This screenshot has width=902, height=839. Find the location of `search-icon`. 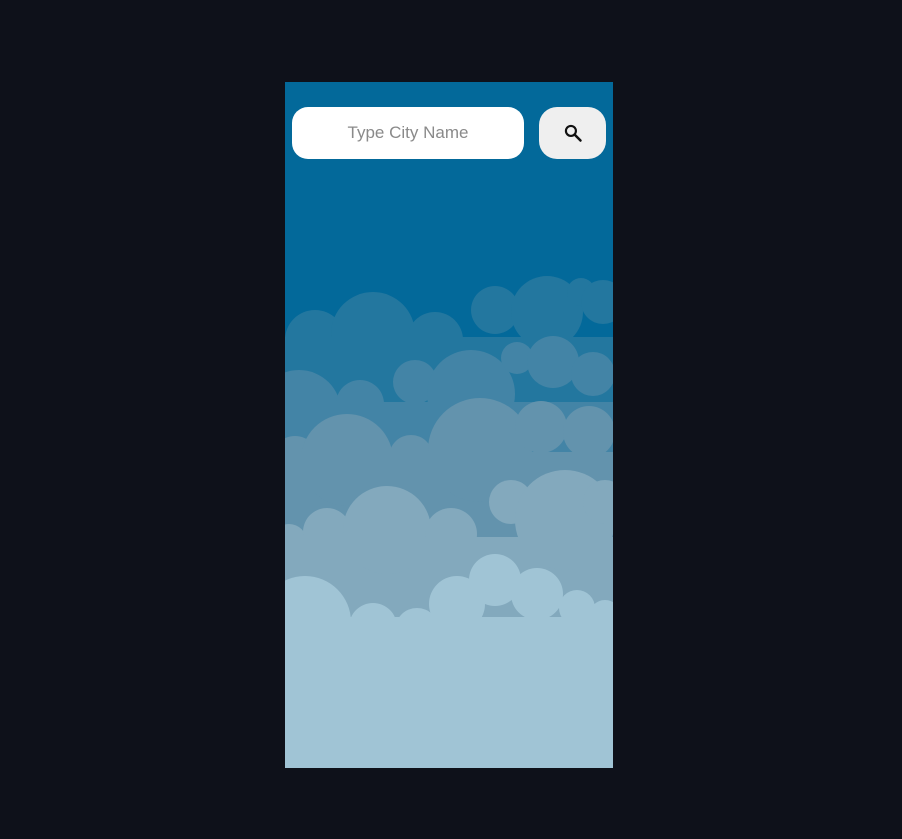

search-icon is located at coordinates (573, 133).